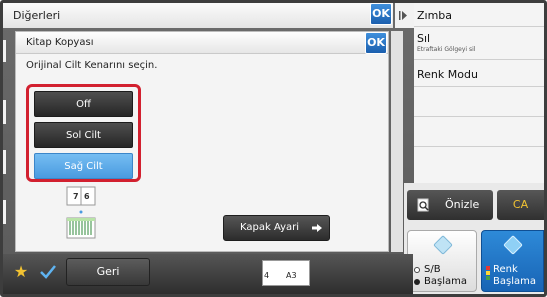  I want to click on paper-tray-number: 4, so click(267, 275).